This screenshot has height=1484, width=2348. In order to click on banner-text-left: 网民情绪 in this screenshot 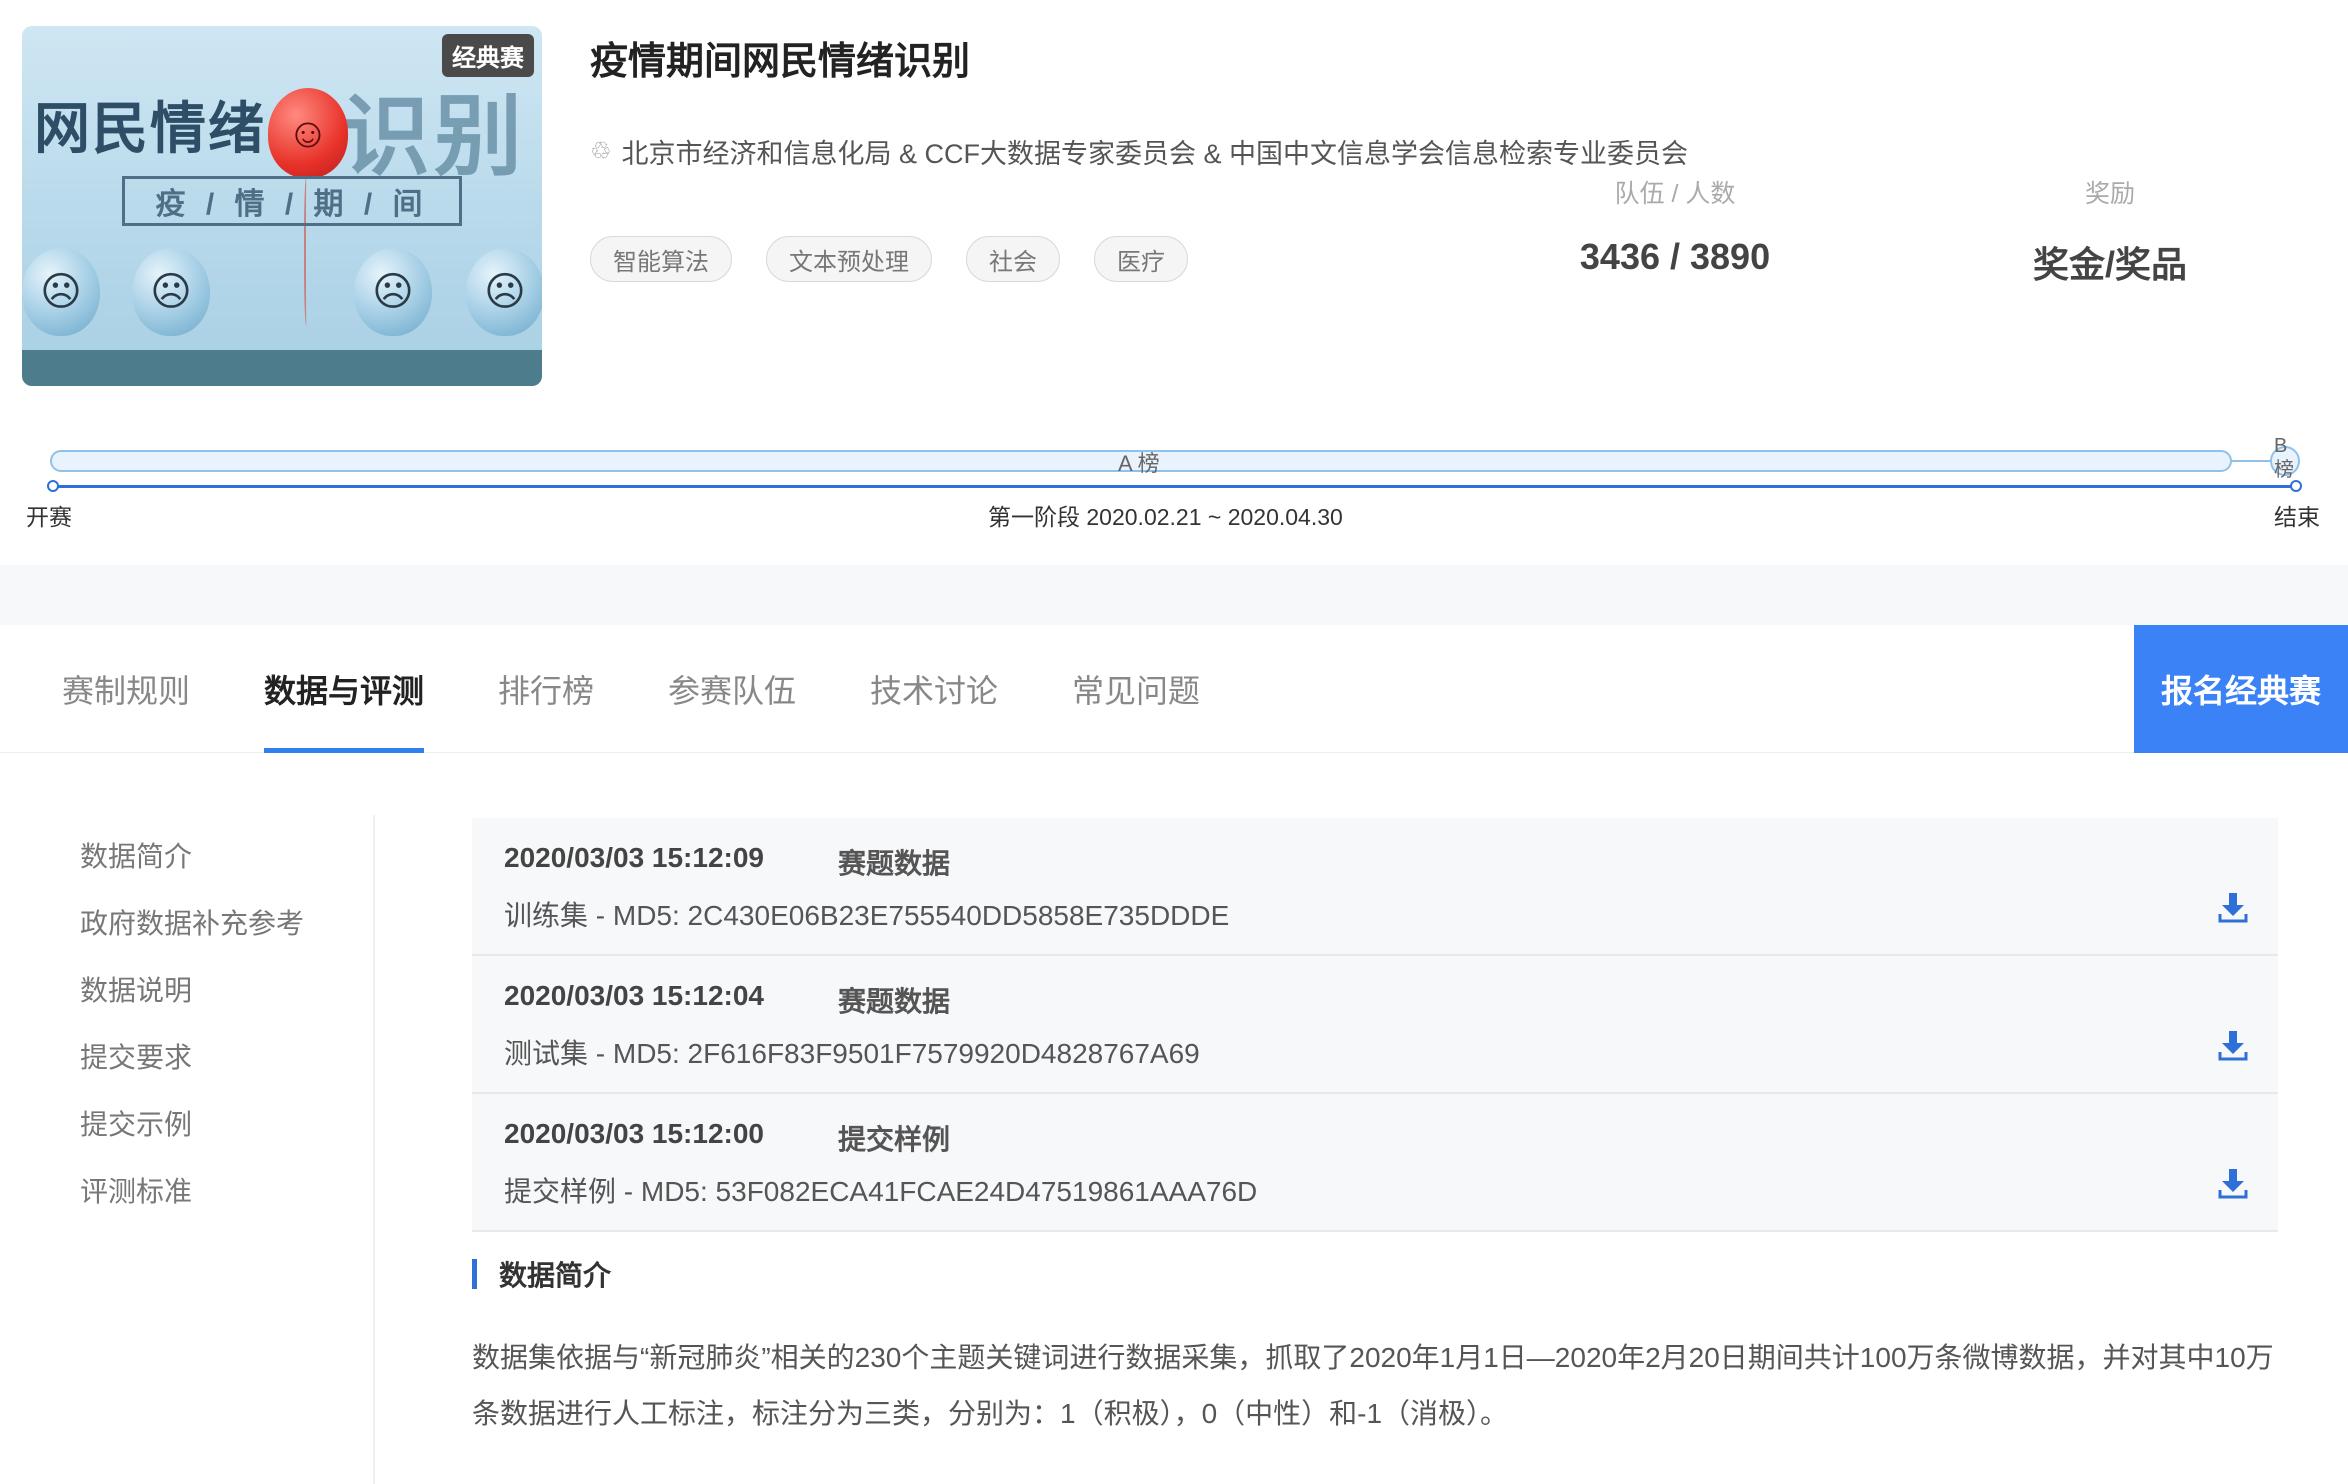, I will do `click(150, 128)`.